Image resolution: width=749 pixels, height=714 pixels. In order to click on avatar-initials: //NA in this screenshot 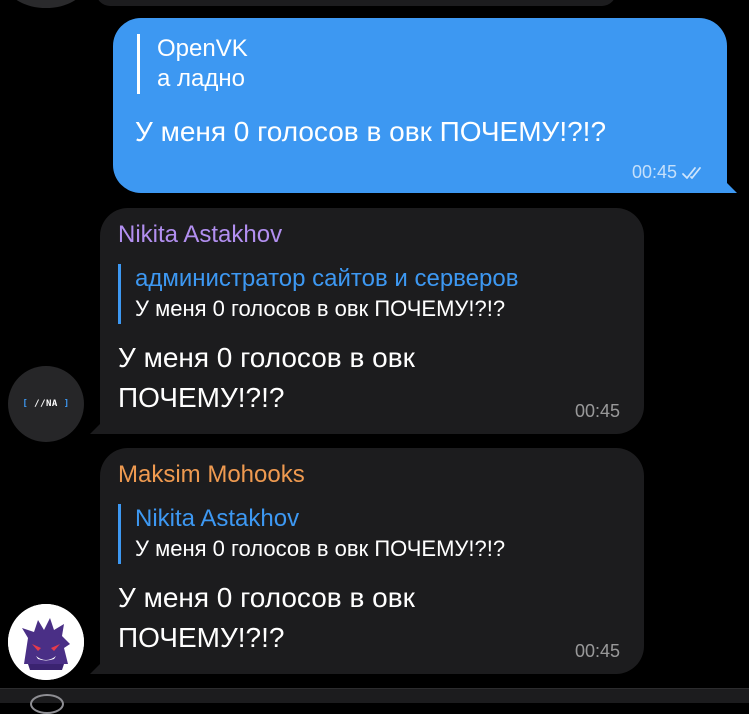, I will do `click(46, 404)`.